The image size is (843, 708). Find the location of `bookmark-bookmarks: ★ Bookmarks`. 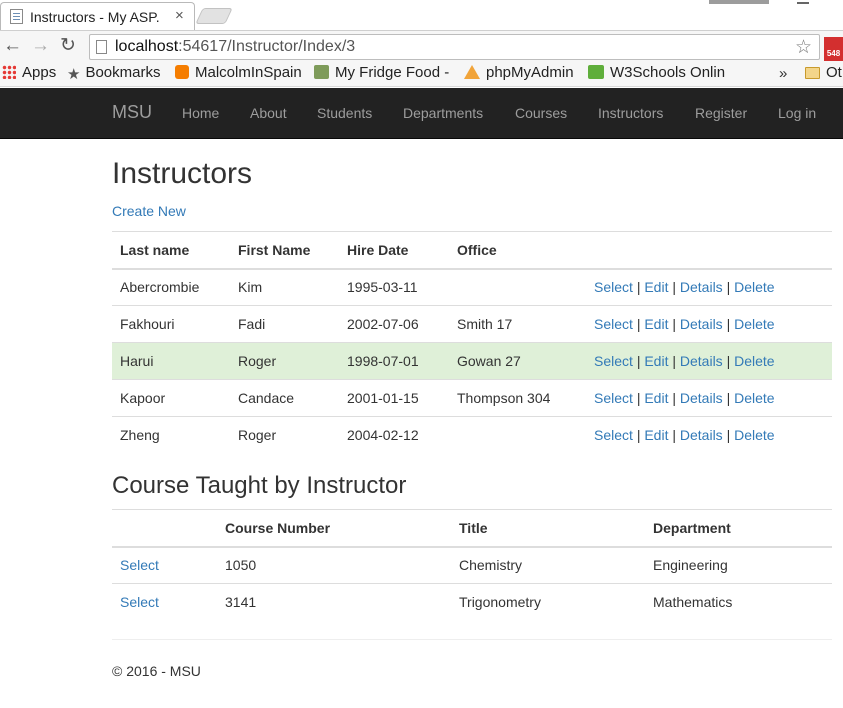

bookmark-bookmarks: ★ Bookmarks is located at coordinates (113, 73).